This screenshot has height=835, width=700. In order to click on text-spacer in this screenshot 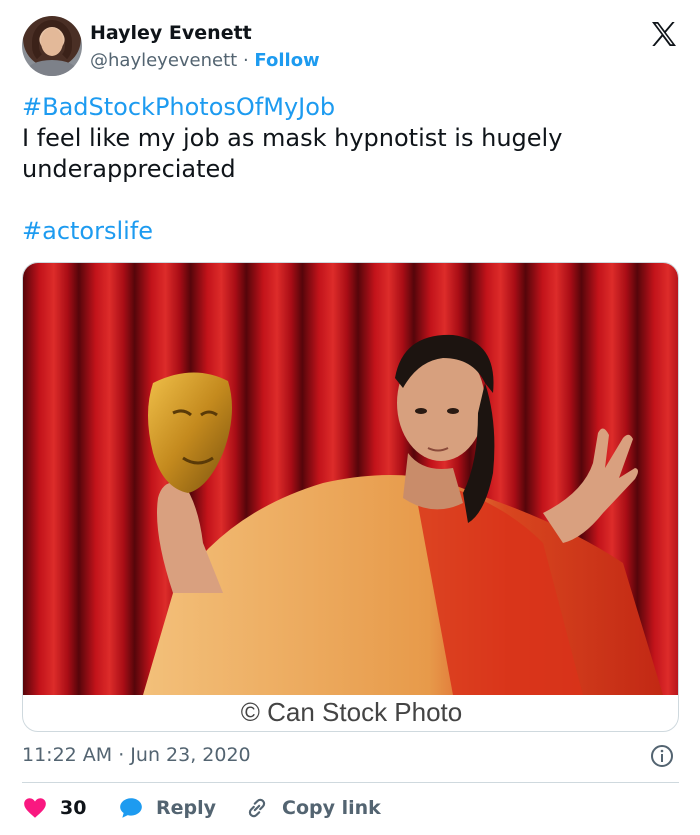, I will do `click(347, 200)`.